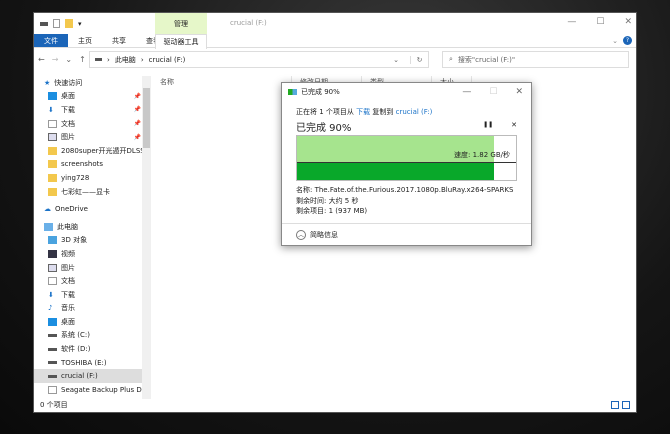 This screenshot has height=434, width=670. What do you see at coordinates (76, 349) in the screenshot?
I see `nav-label: 软件 (D:)` at bounding box center [76, 349].